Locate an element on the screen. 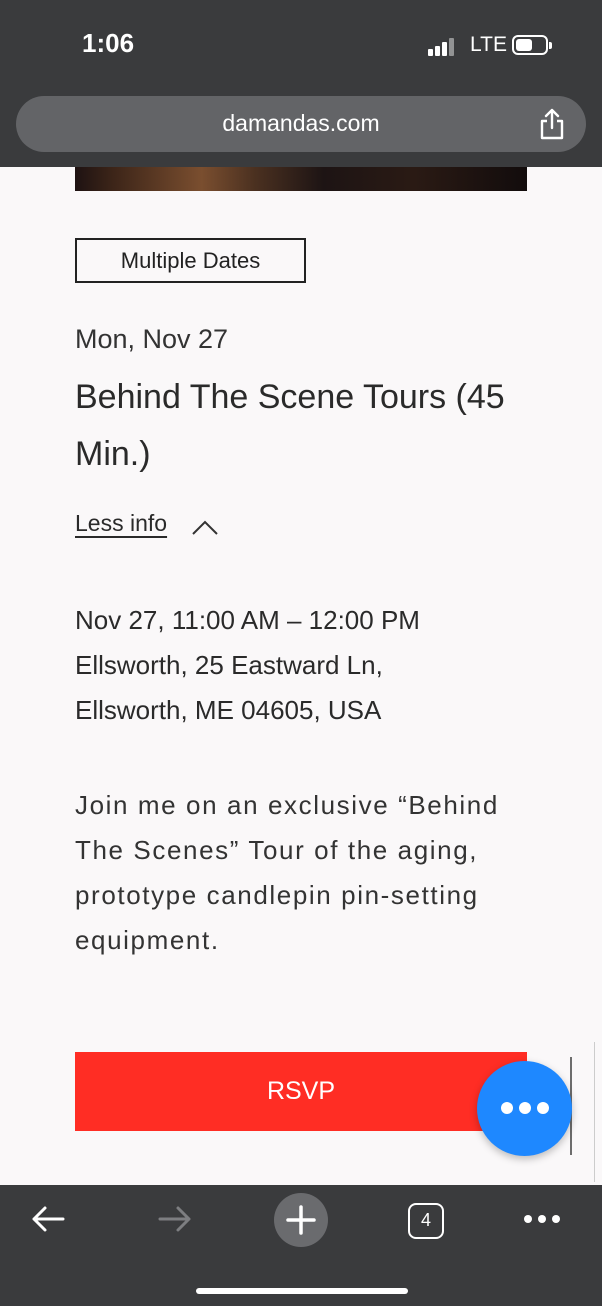 The width and height of the screenshot is (602, 1306). rsvp-button: RSVP is located at coordinates (301, 1091).